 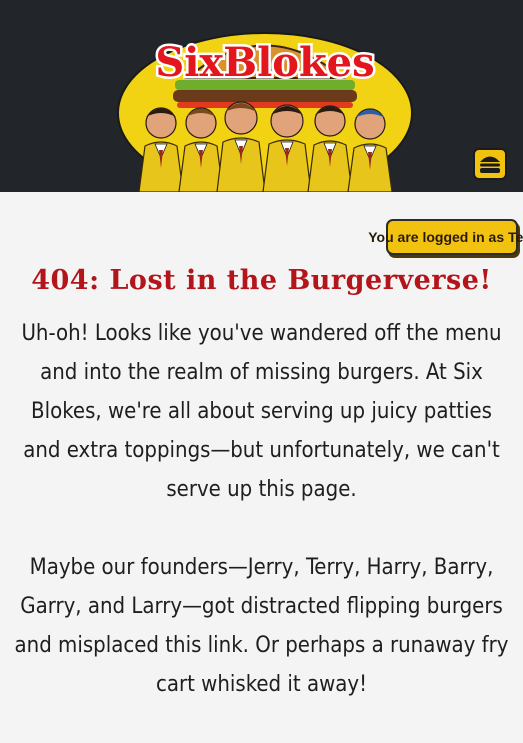 I want to click on page-title: 404: Lost in the Burgerverse!, so click(x=261, y=280).